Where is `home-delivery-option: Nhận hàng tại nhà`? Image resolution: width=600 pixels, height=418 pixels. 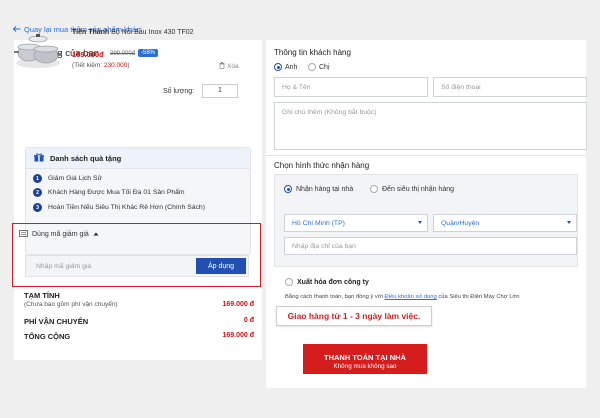 home-delivery-option: Nhận hàng tại nhà is located at coordinates (318, 189).